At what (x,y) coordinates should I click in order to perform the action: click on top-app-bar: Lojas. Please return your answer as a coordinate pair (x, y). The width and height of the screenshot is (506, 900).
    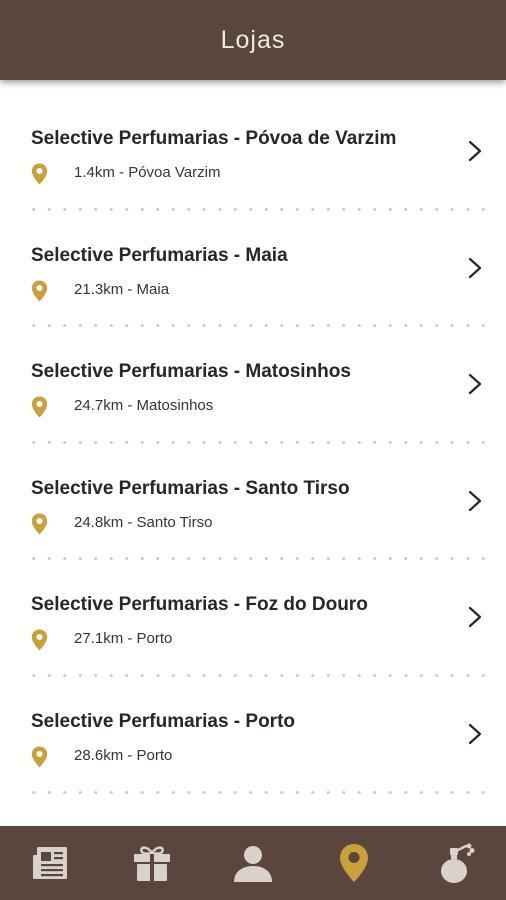
    Looking at the image, I should click on (253, 40).